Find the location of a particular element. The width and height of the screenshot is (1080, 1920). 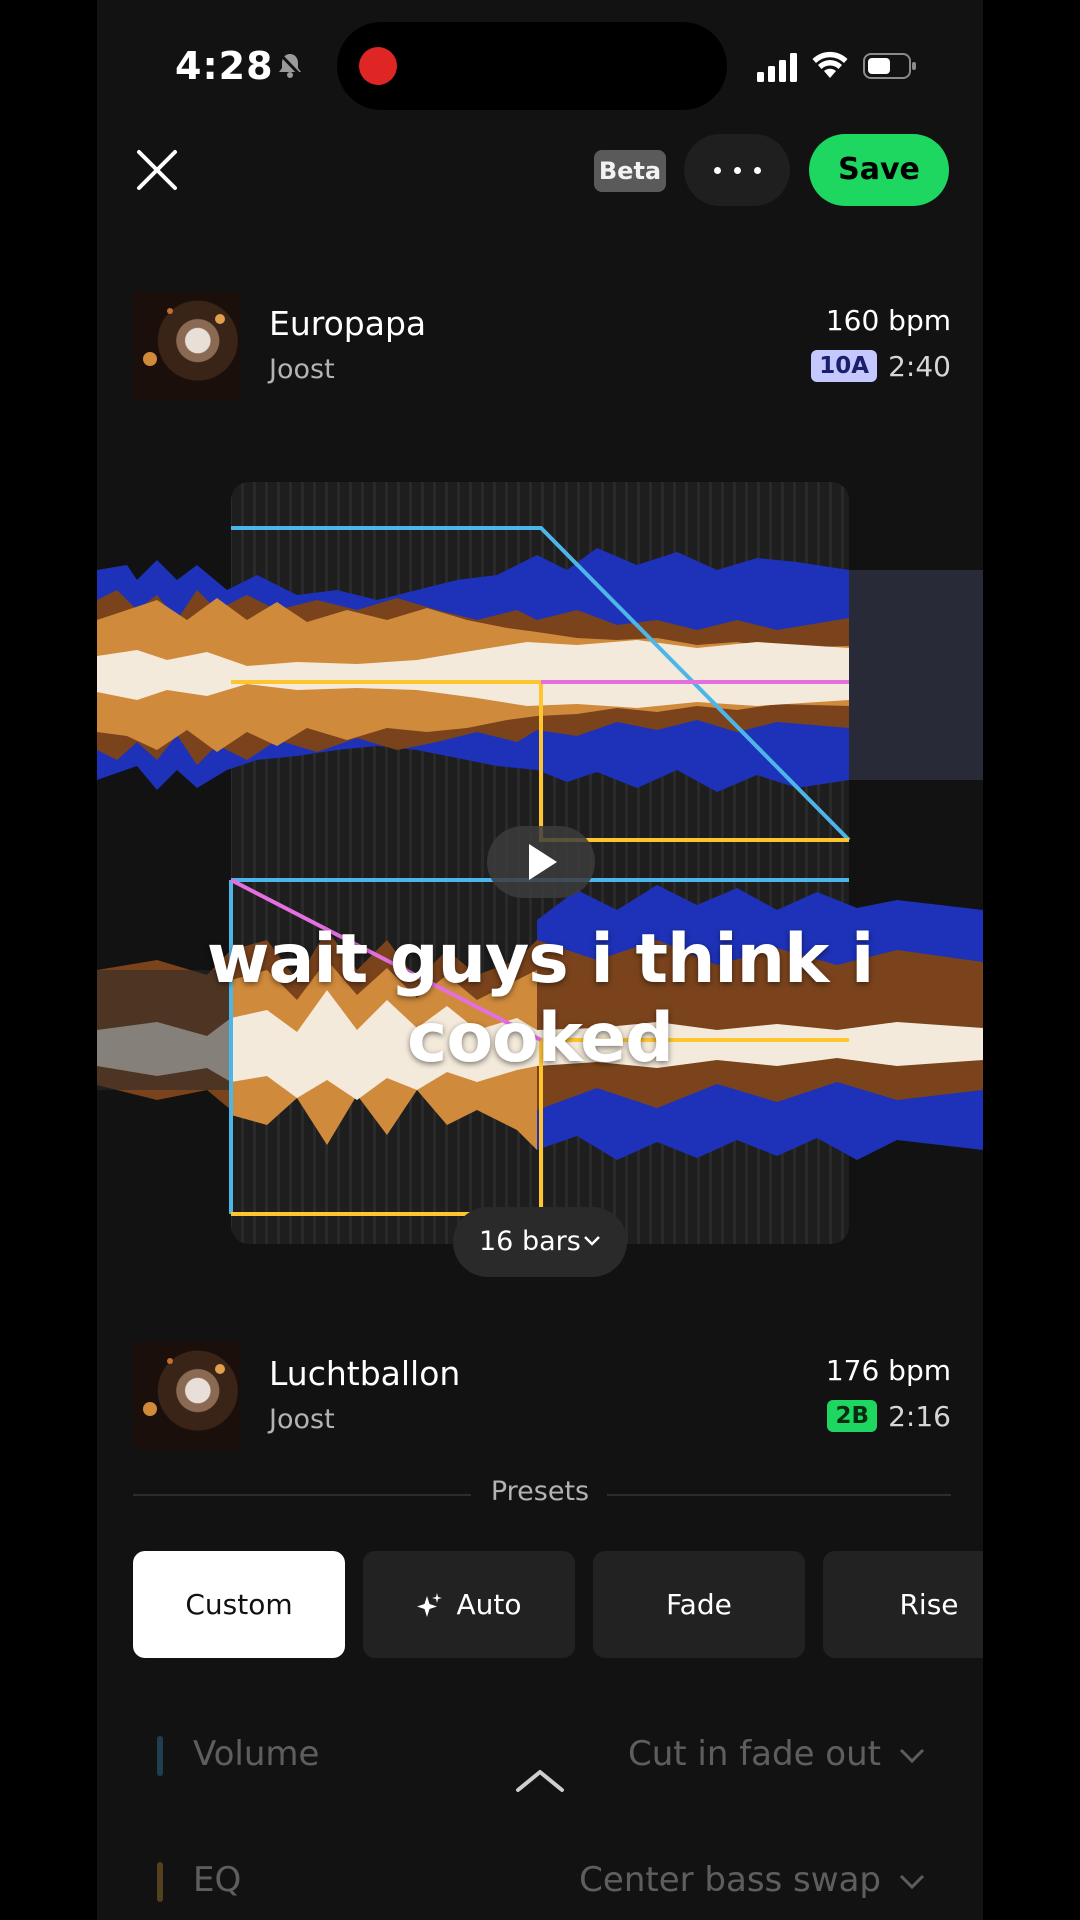

more-options-button is located at coordinates (737, 170).